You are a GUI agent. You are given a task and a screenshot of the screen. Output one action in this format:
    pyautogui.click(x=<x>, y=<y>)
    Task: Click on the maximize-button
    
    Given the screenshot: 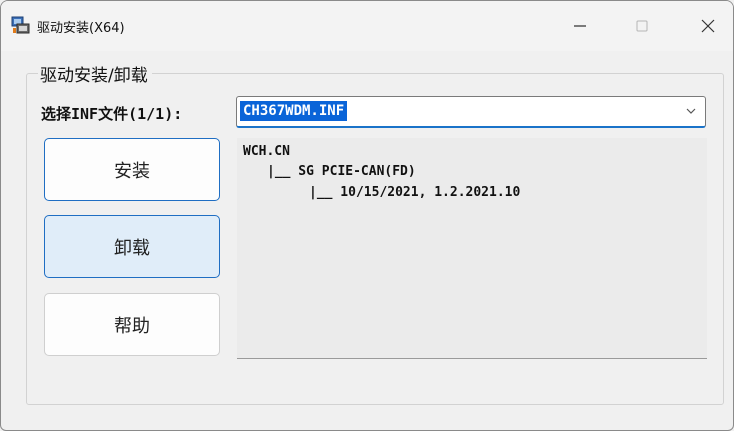 What is the action you would take?
    pyautogui.click(x=642, y=26)
    